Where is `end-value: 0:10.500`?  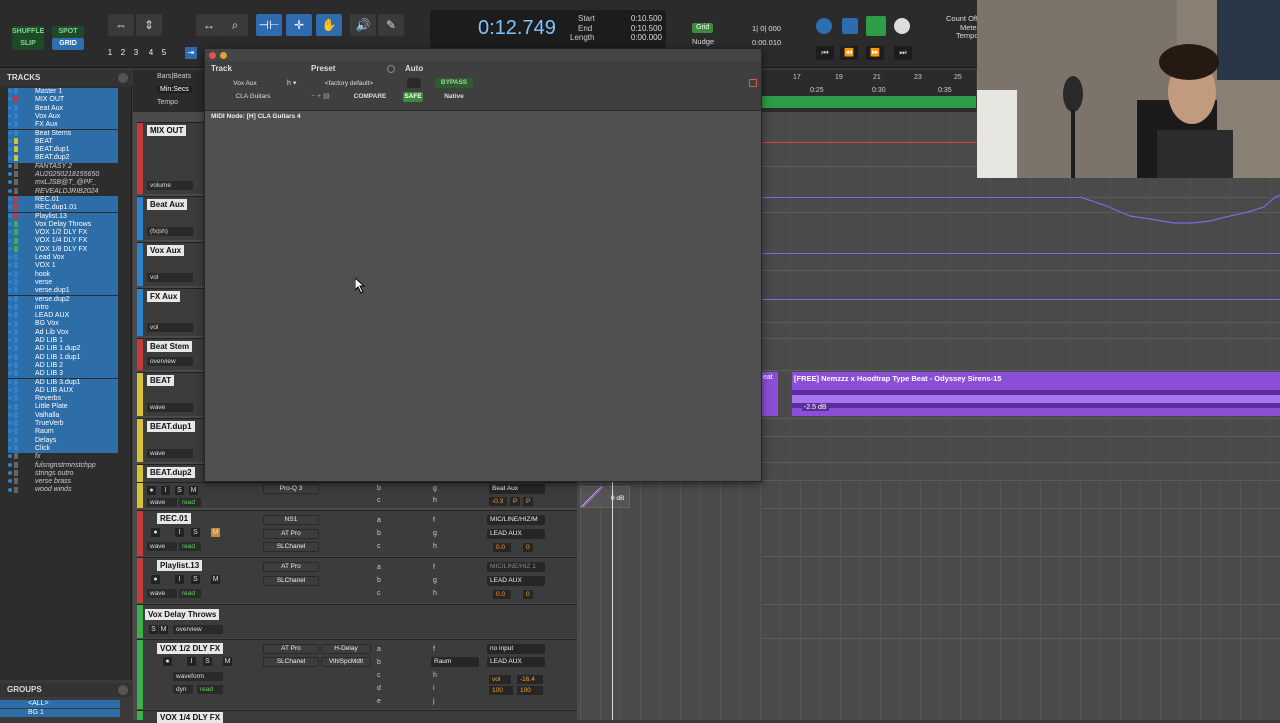
end-value: 0:10.500 is located at coordinates (636, 28).